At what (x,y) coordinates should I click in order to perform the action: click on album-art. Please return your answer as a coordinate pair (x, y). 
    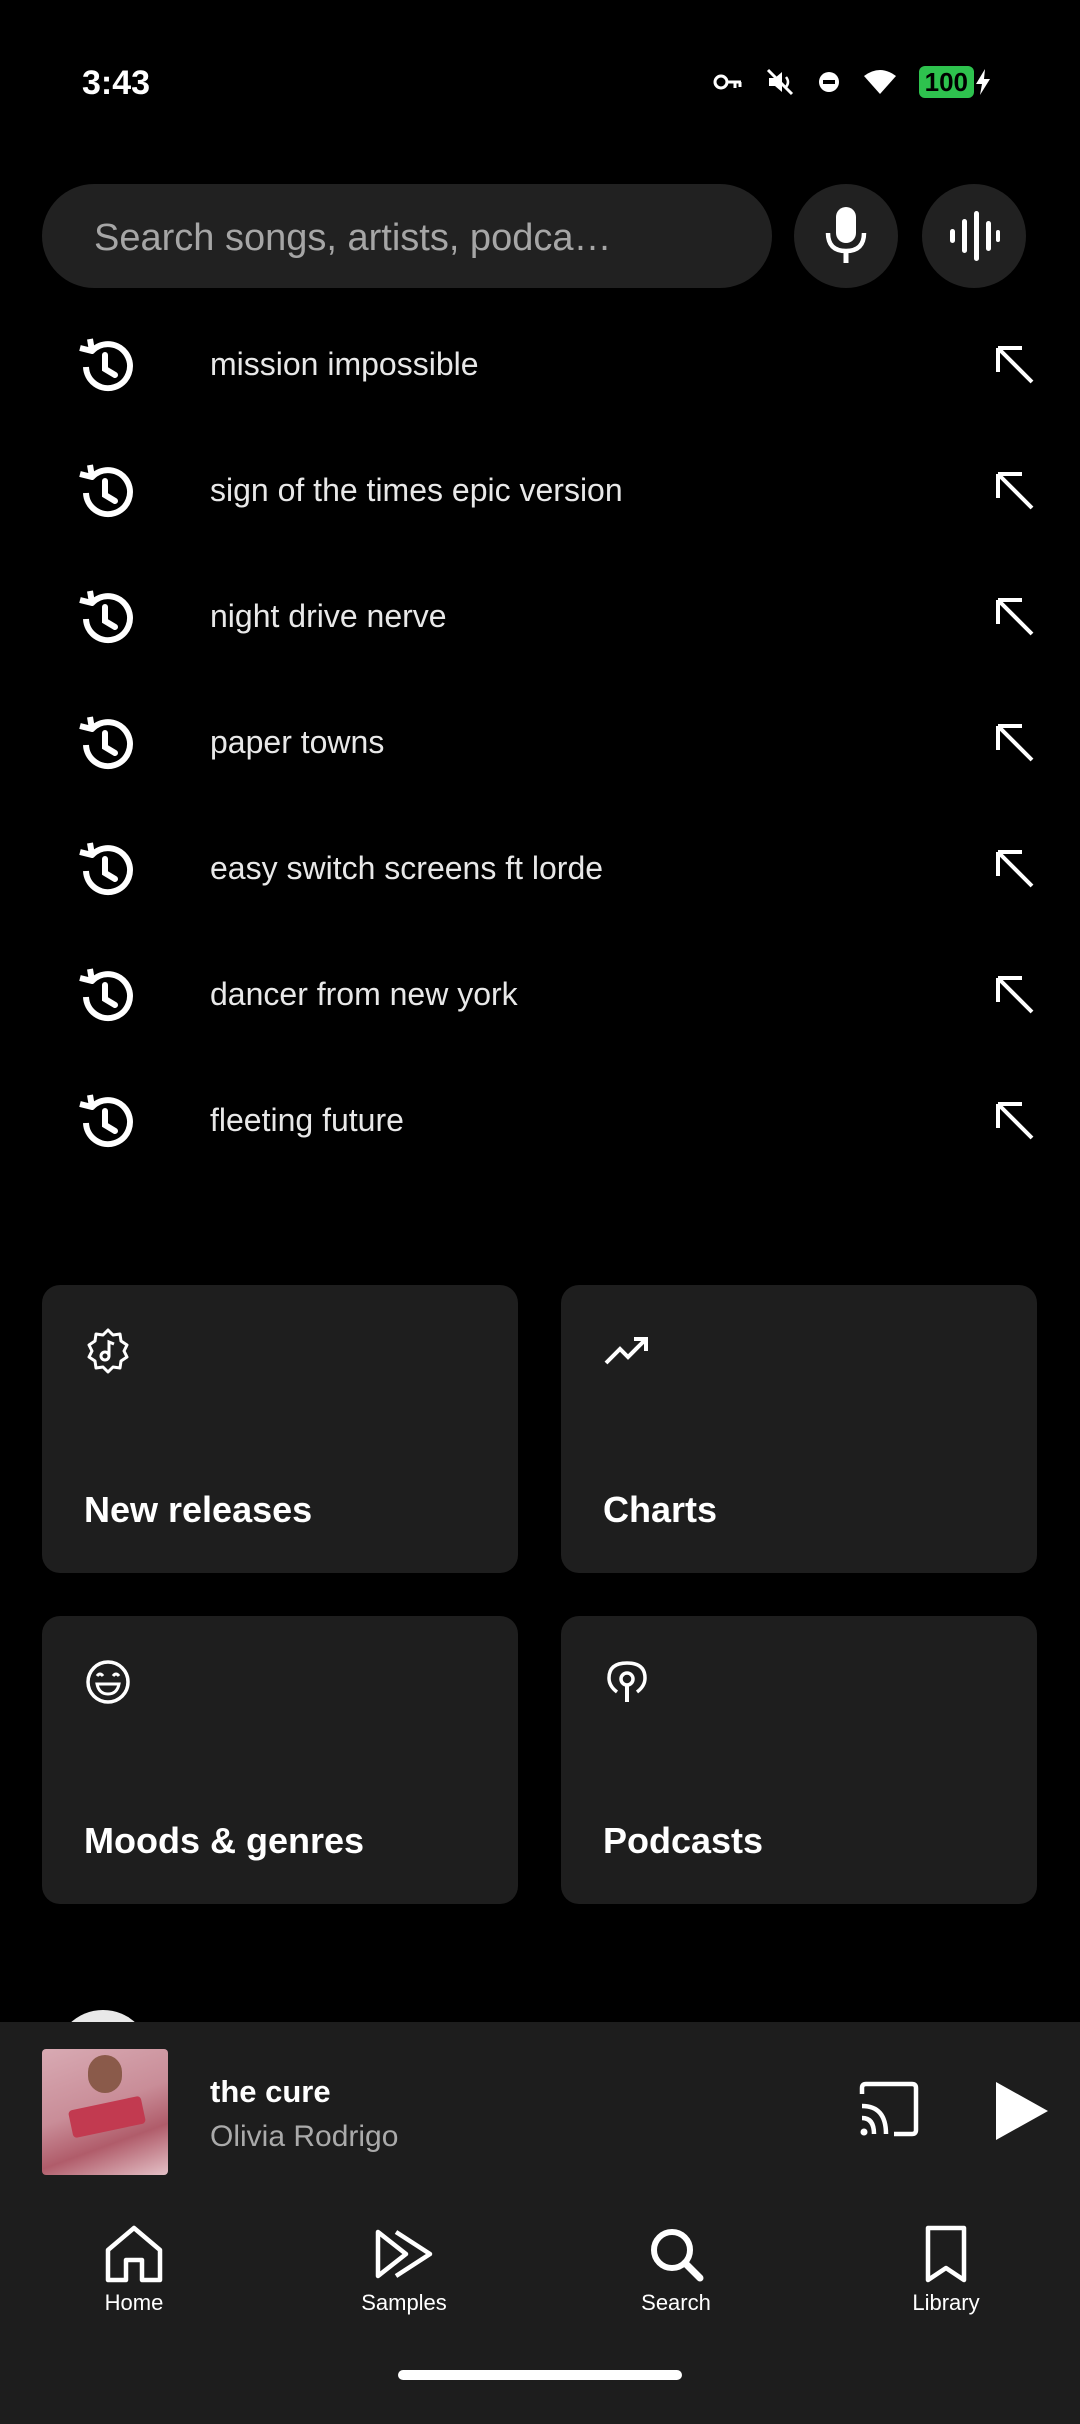
    Looking at the image, I should click on (105, 2112).